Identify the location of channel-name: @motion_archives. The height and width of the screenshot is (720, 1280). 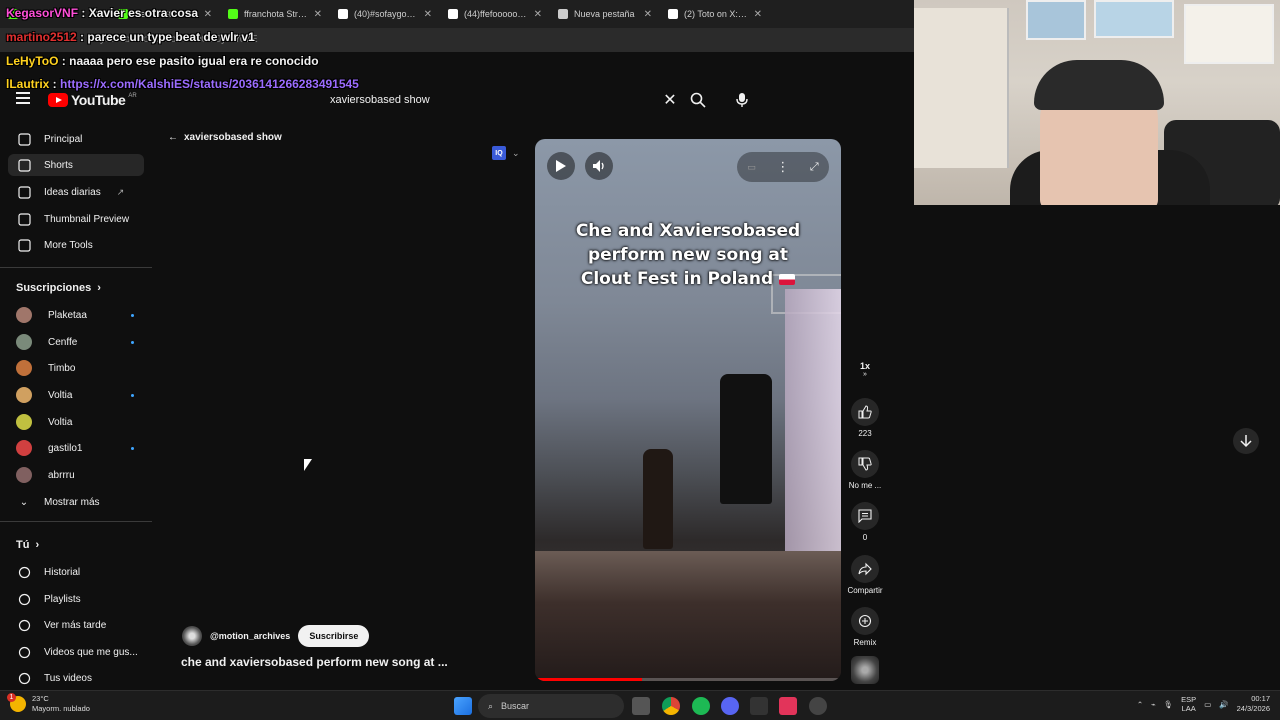
(250, 636).